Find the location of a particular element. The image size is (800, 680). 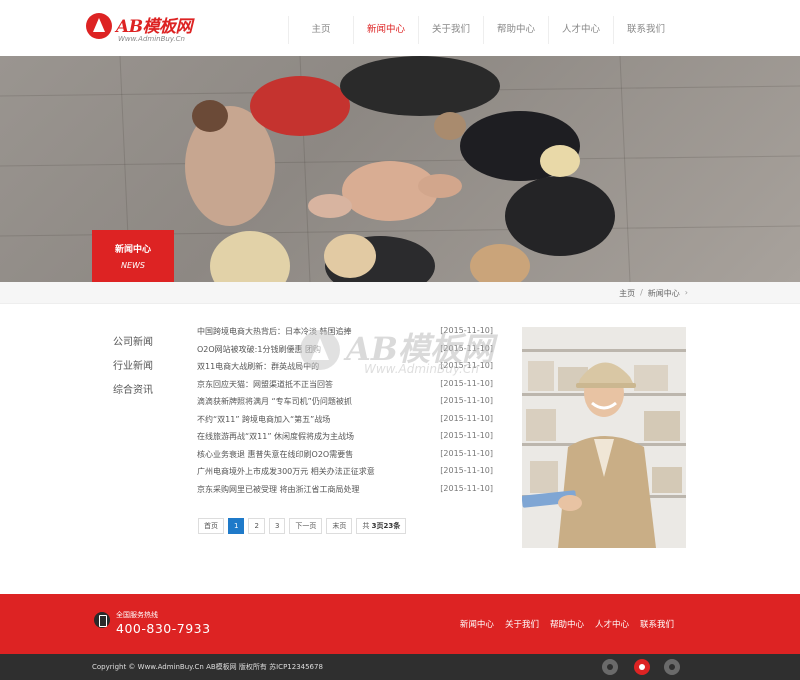

news-title: 京东采购网里已被受理 将由浙江省工商局处理 is located at coordinates (278, 493).